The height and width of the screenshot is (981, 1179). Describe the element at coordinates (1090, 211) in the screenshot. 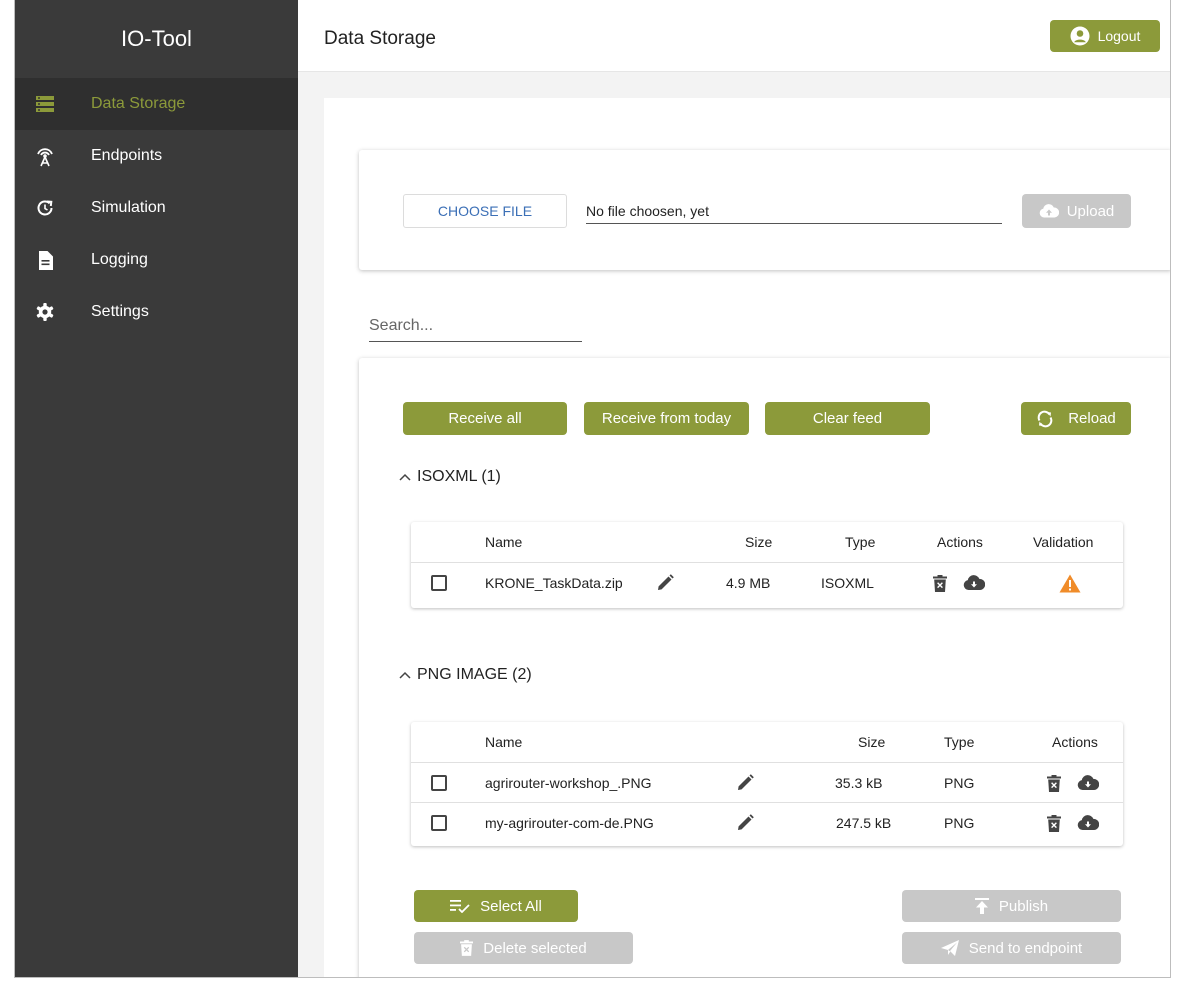

I see `upload-label: Upload` at that location.